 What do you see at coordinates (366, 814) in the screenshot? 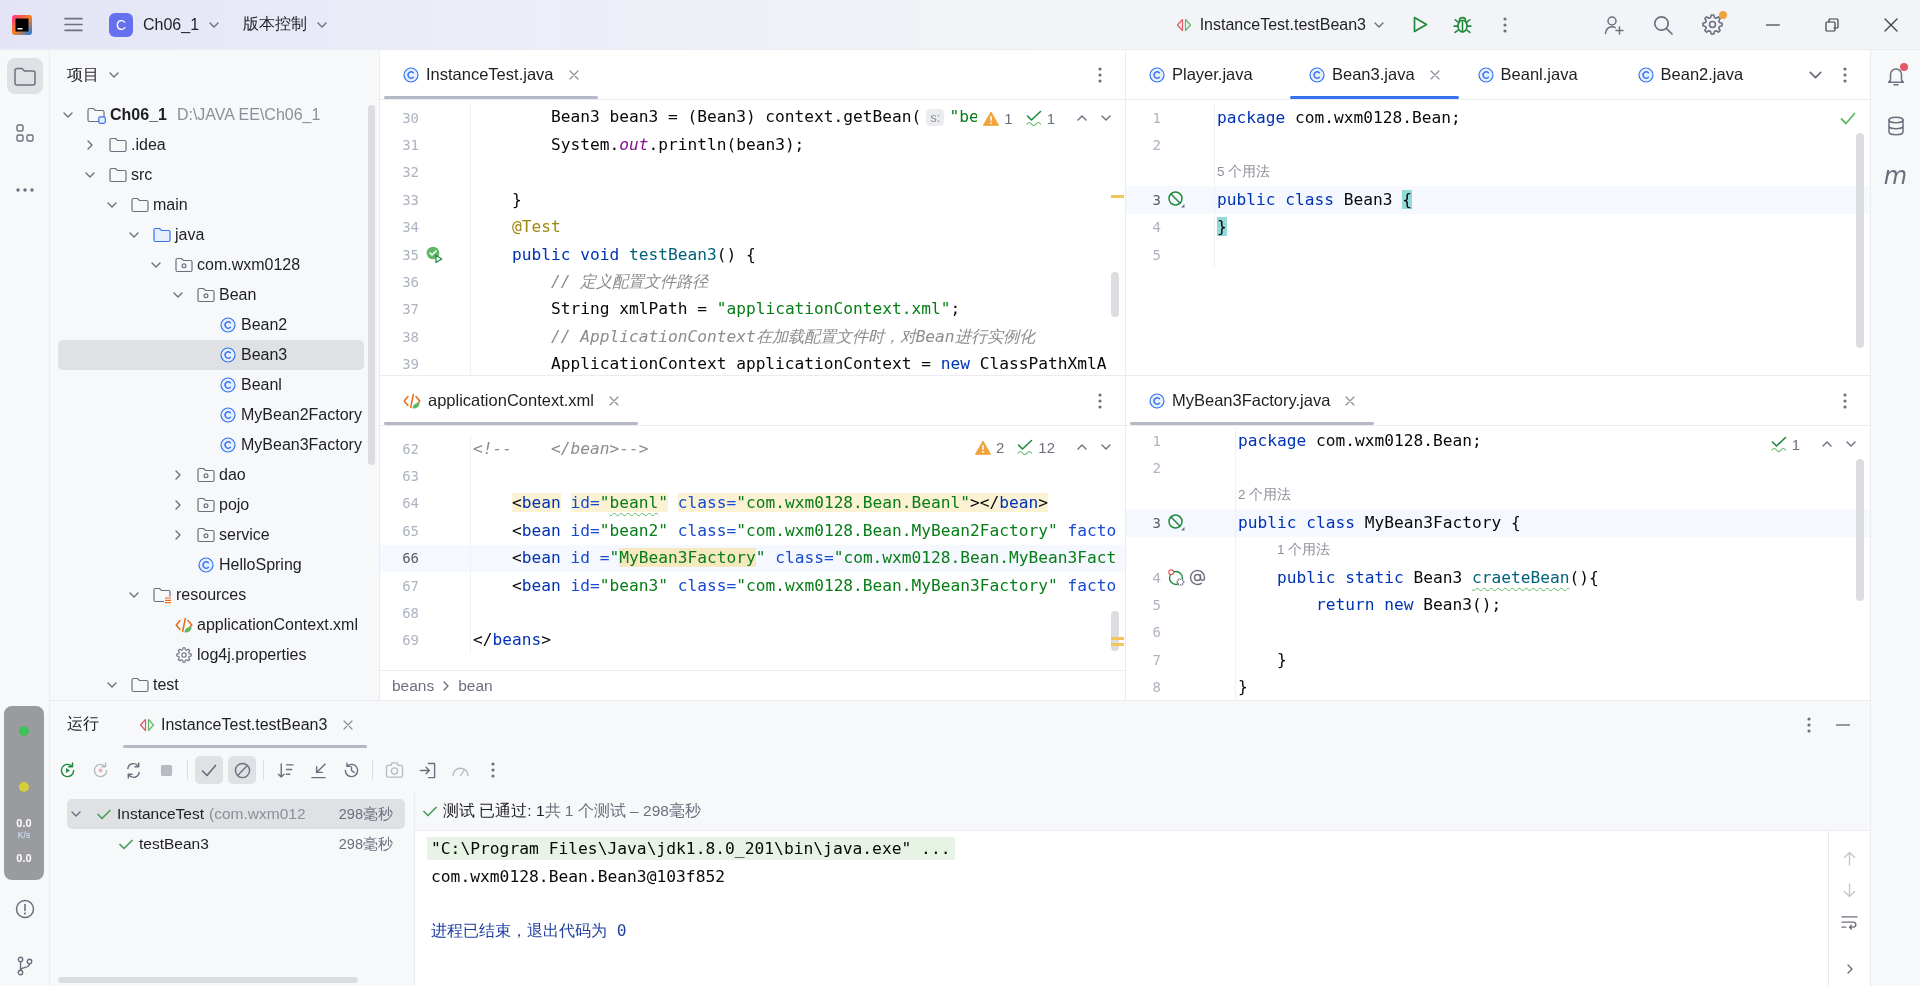
I see `test-duration: 298毫秒` at bounding box center [366, 814].